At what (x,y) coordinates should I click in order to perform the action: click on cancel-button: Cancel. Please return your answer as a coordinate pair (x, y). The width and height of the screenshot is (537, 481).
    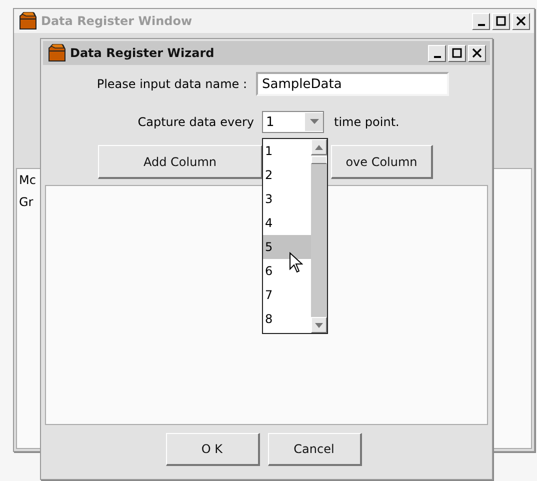
    Looking at the image, I should click on (315, 449).